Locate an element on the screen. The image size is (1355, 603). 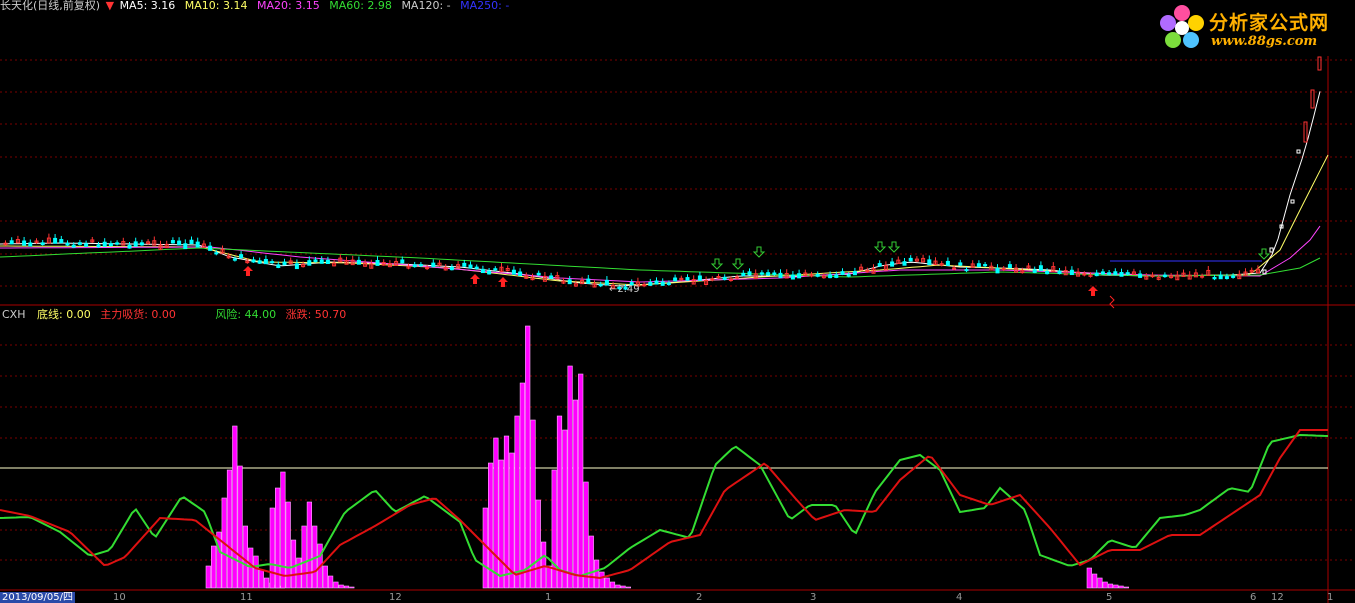
x-tick: 10 is located at coordinates (119, 597).